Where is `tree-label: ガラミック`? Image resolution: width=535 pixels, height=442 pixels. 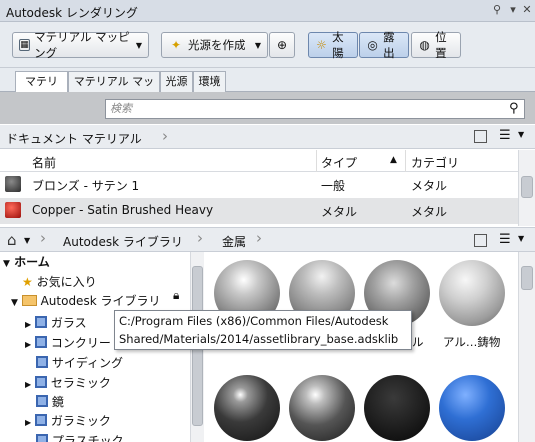 tree-label: ガラミック is located at coordinates (80, 421).